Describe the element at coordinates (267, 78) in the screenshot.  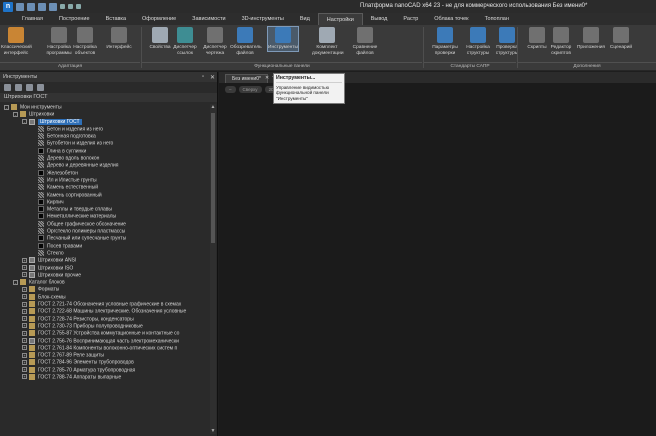
I see `close-tab-icon: ✕` at that location.